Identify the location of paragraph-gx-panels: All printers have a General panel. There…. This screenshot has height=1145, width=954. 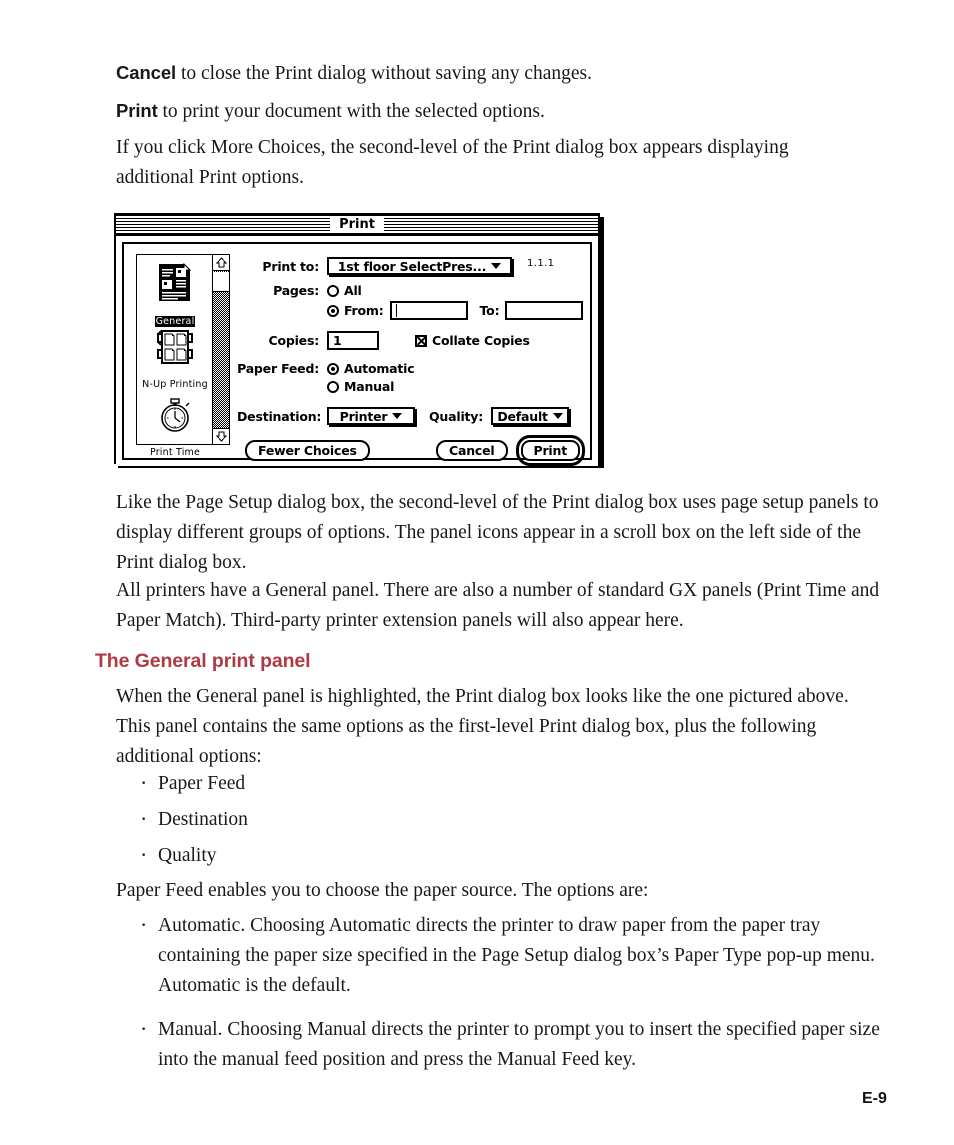
(498, 605).